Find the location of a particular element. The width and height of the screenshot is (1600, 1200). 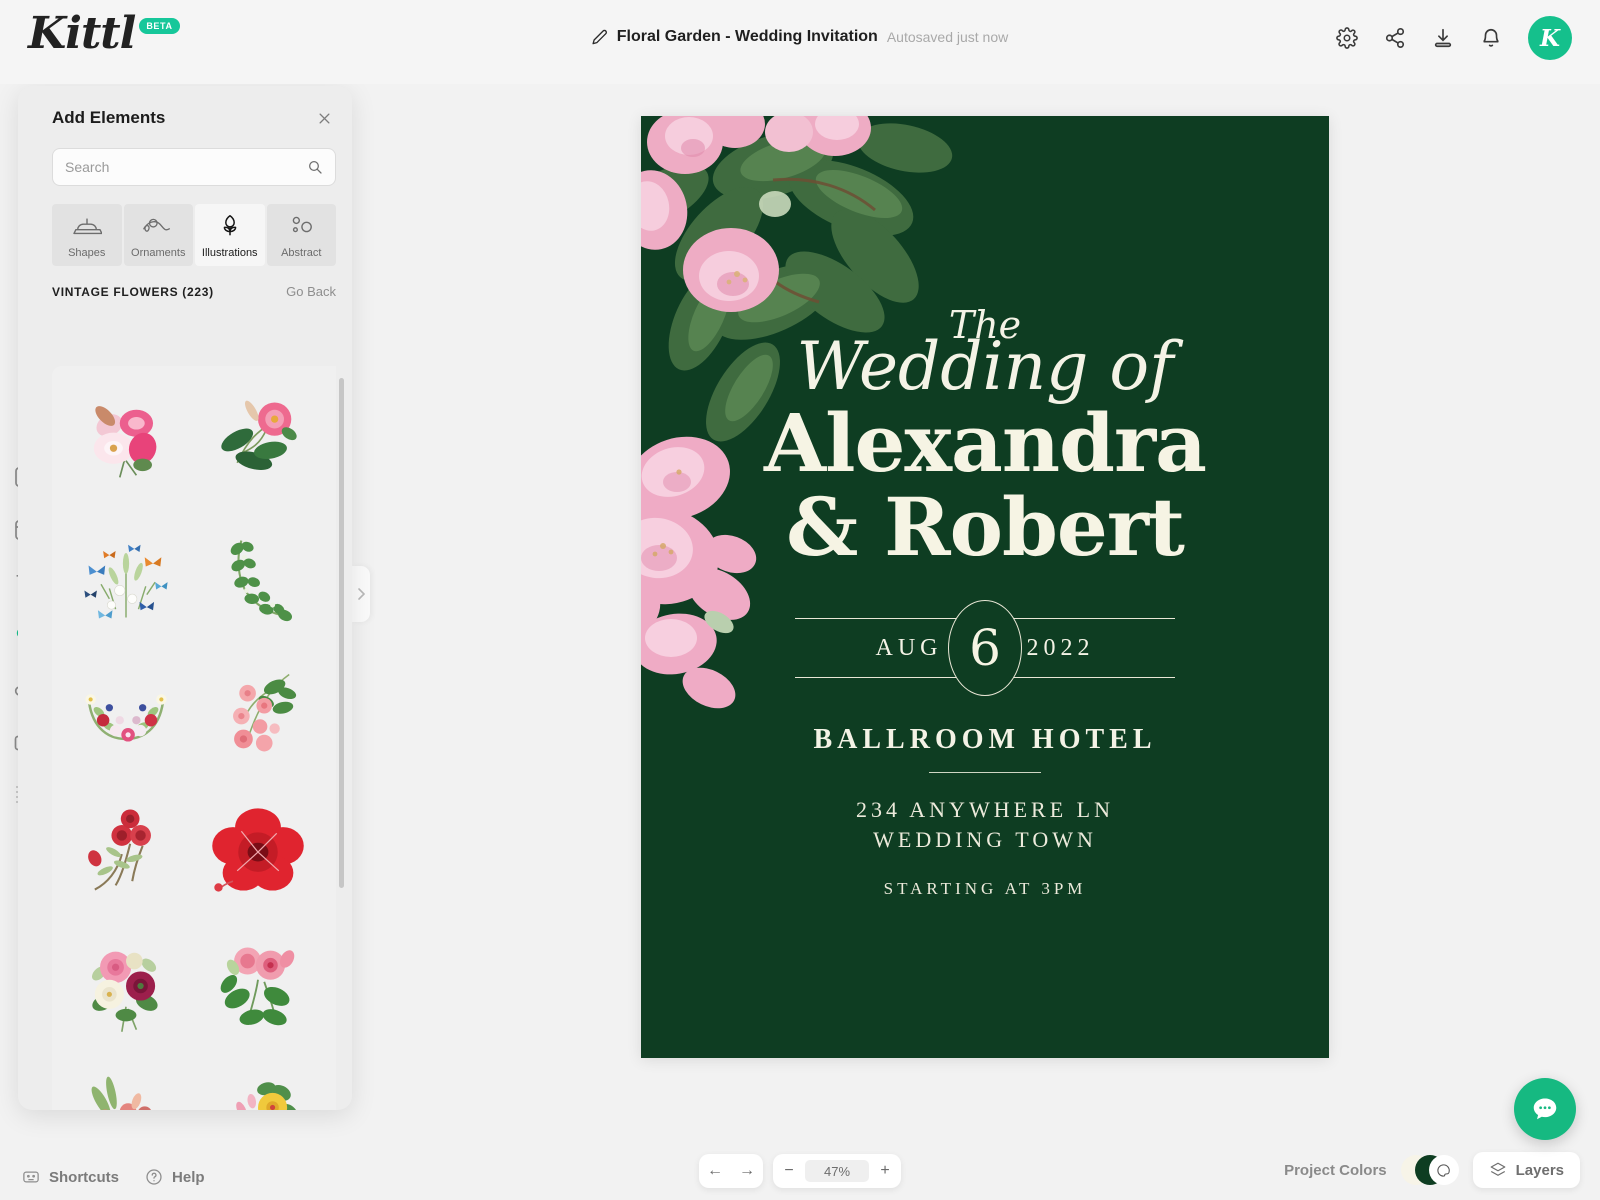

thumbnail-wildflower-garland is located at coordinates (126, 714).